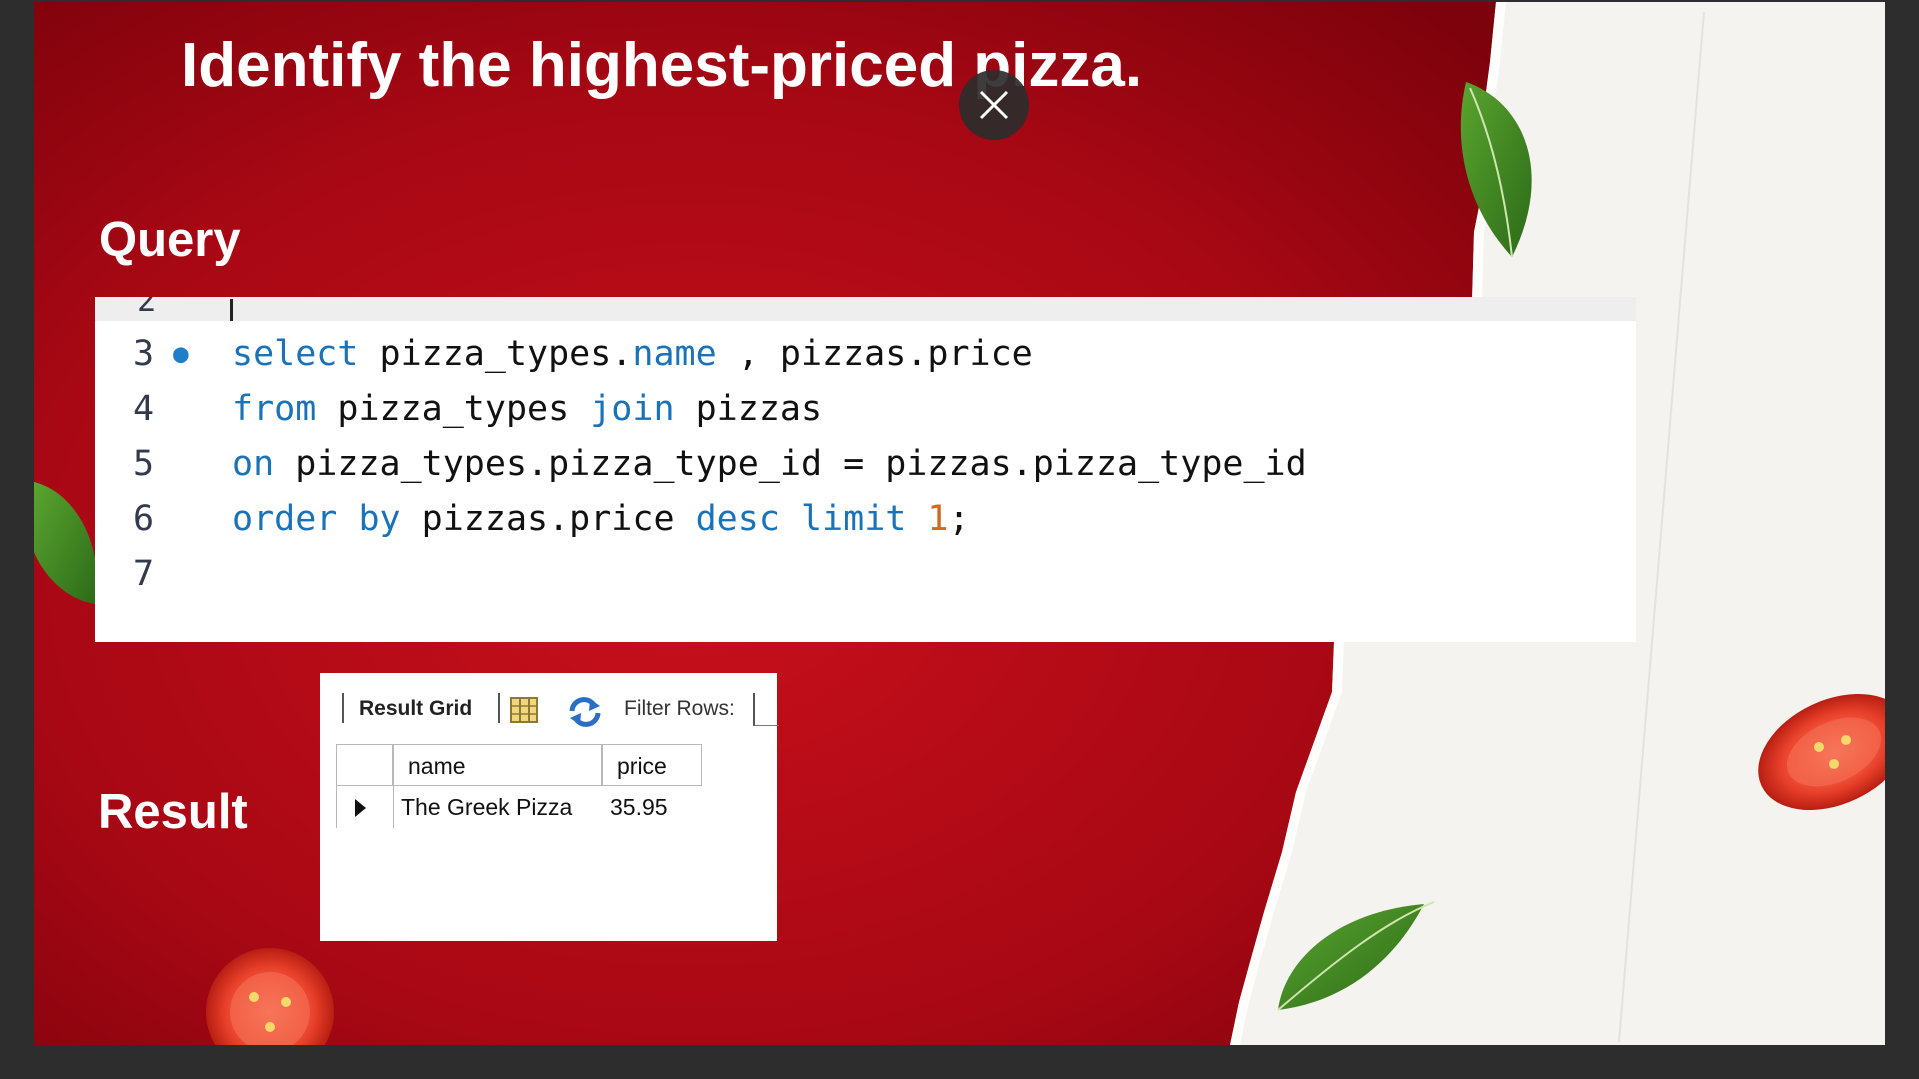 The height and width of the screenshot is (1079, 1919). What do you see at coordinates (524, 710) in the screenshot?
I see `grid-layout-icon` at bounding box center [524, 710].